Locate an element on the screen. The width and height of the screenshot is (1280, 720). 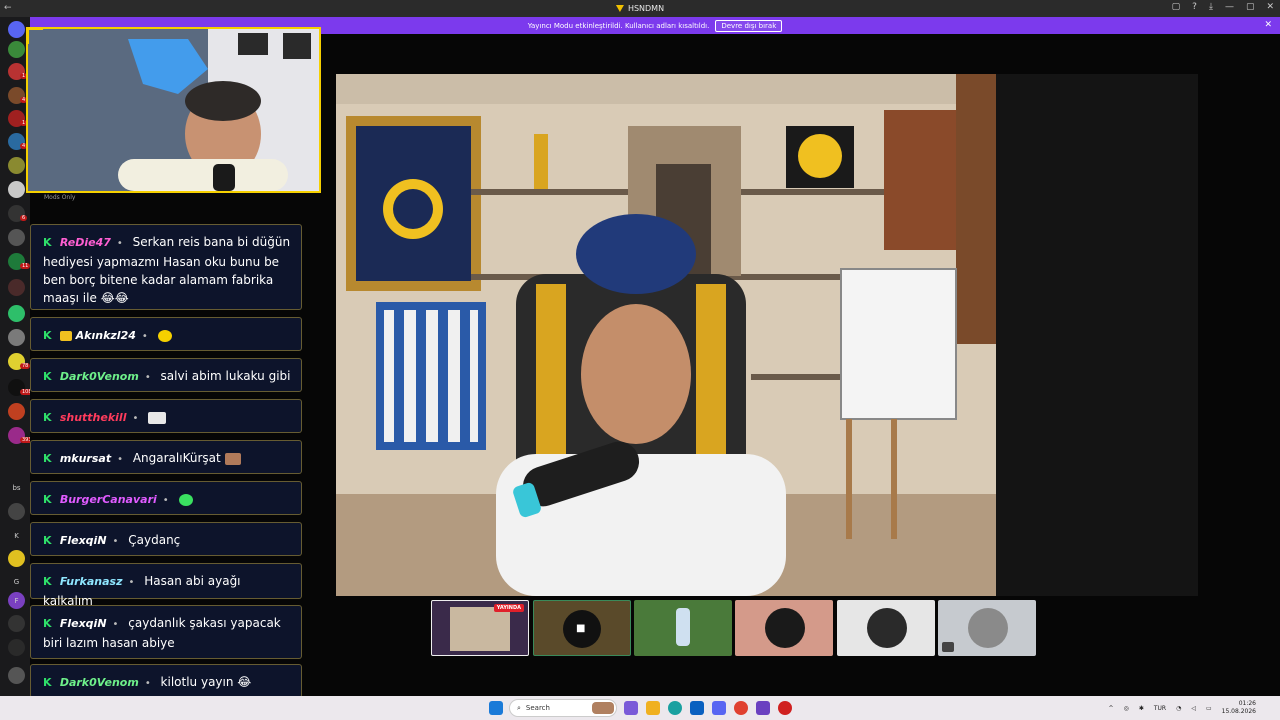
volume-icon: ◁ is located at coordinates (1193, 708).